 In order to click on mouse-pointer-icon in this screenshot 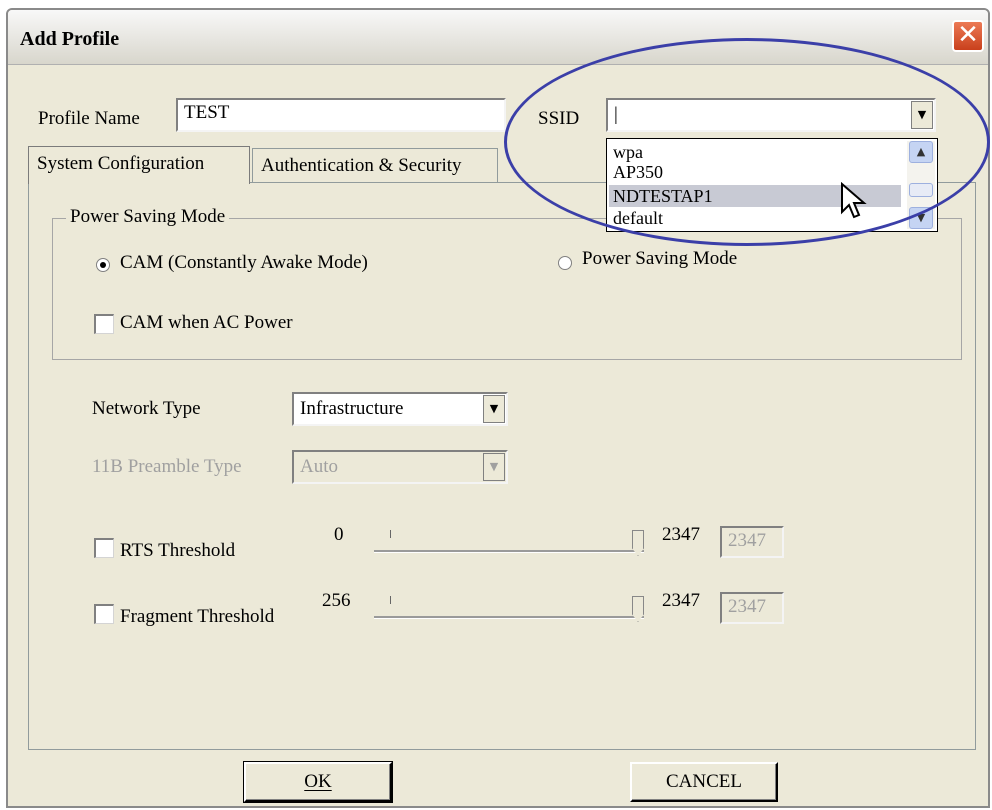, I will do `click(854, 200)`.